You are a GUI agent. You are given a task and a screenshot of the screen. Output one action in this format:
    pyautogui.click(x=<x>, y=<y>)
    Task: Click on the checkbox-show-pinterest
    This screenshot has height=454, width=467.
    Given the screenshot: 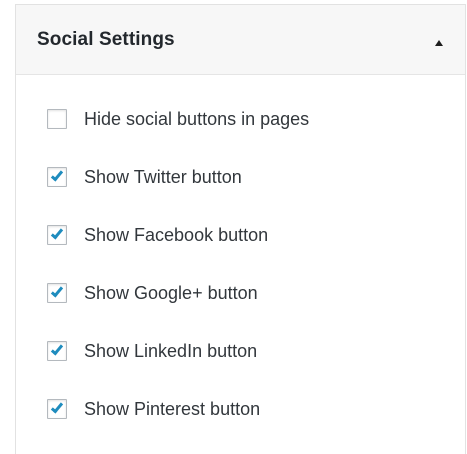 What is the action you would take?
    pyautogui.click(x=57, y=409)
    